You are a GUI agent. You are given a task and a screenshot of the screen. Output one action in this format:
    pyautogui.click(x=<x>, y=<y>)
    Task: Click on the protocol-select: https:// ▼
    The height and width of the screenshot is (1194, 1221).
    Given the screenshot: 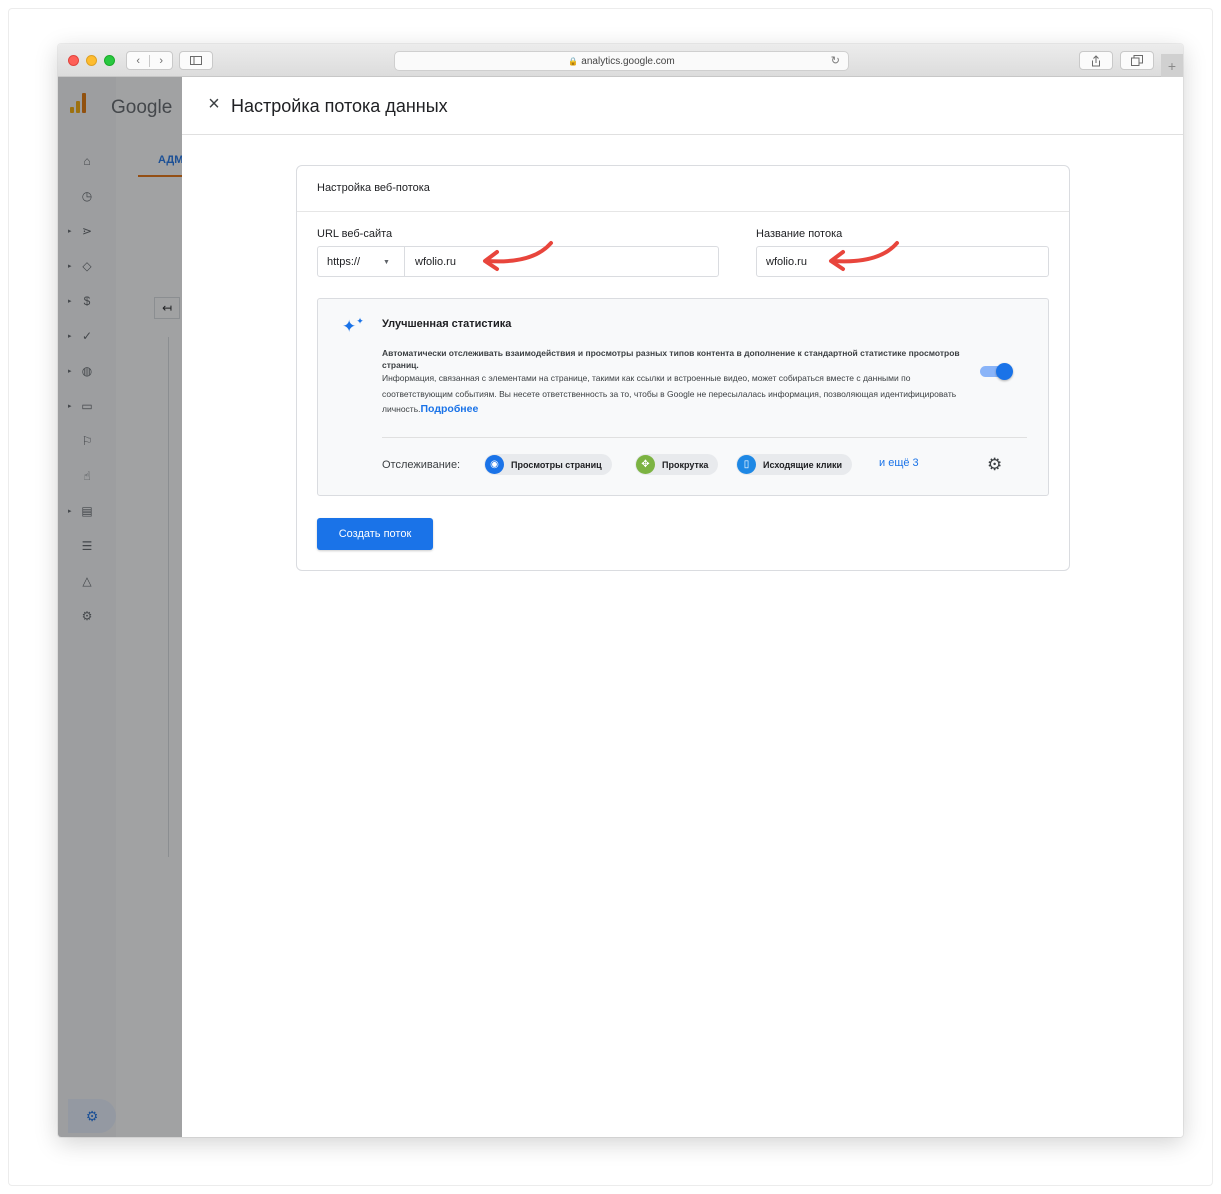 What is the action you would take?
    pyautogui.click(x=361, y=261)
    